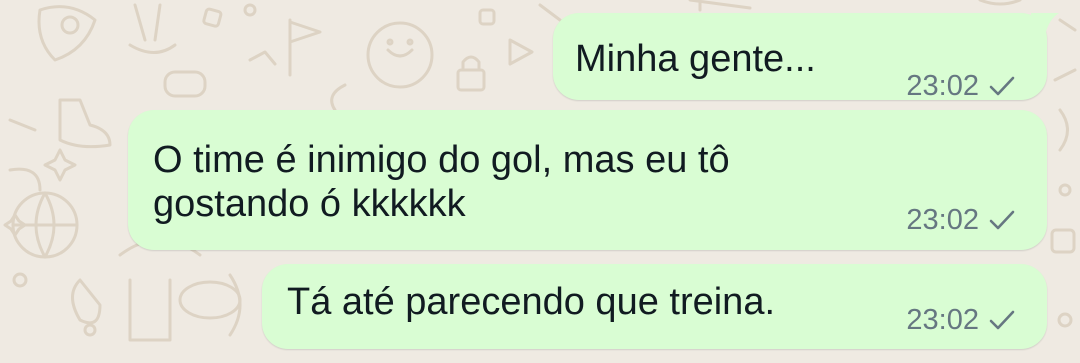 Image resolution: width=1080 pixels, height=363 pixels. Describe the element at coordinates (1045, 24) in the screenshot. I see `bubble-tail` at that location.